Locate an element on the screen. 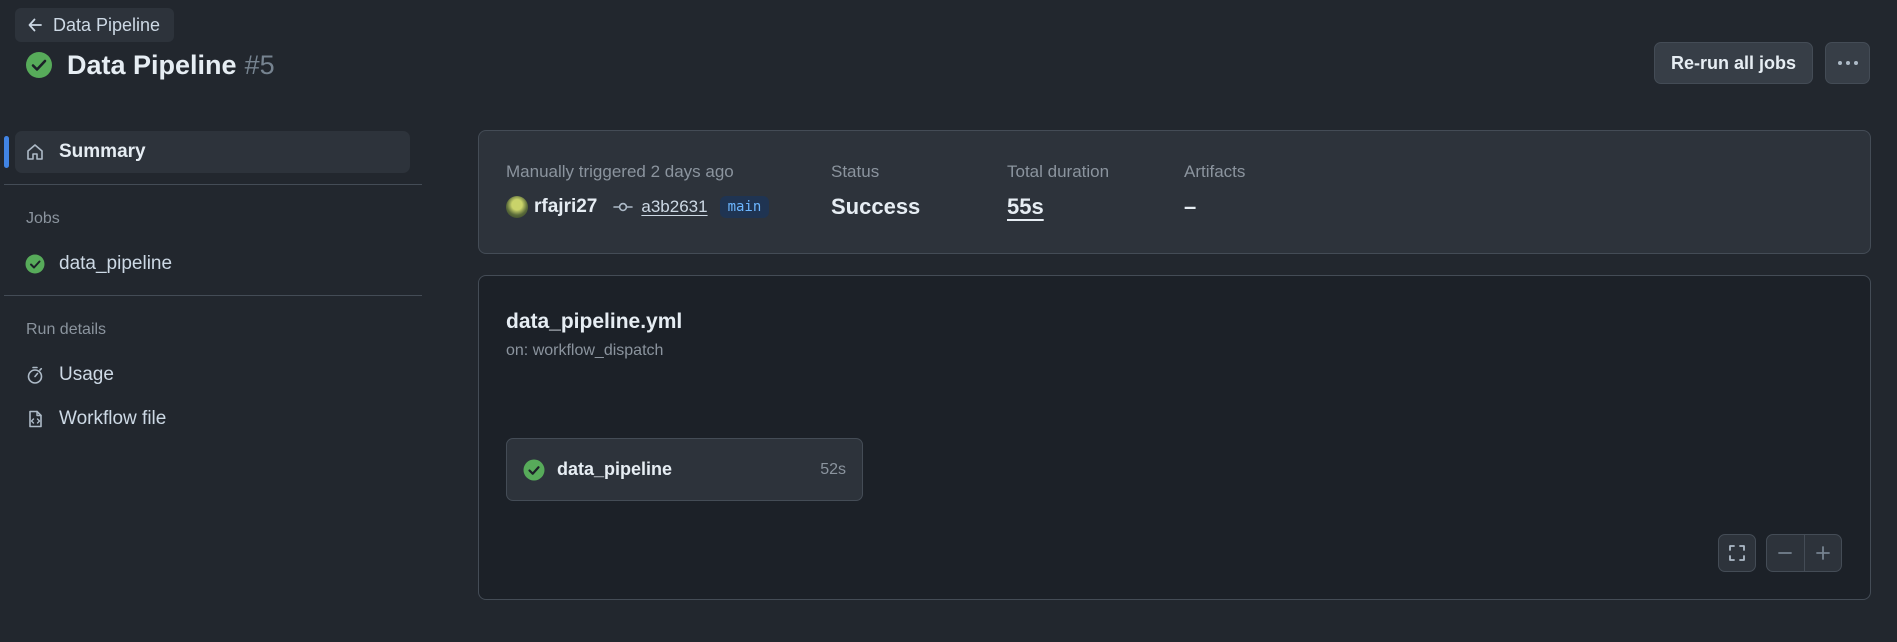  status-label: Status is located at coordinates (855, 171).